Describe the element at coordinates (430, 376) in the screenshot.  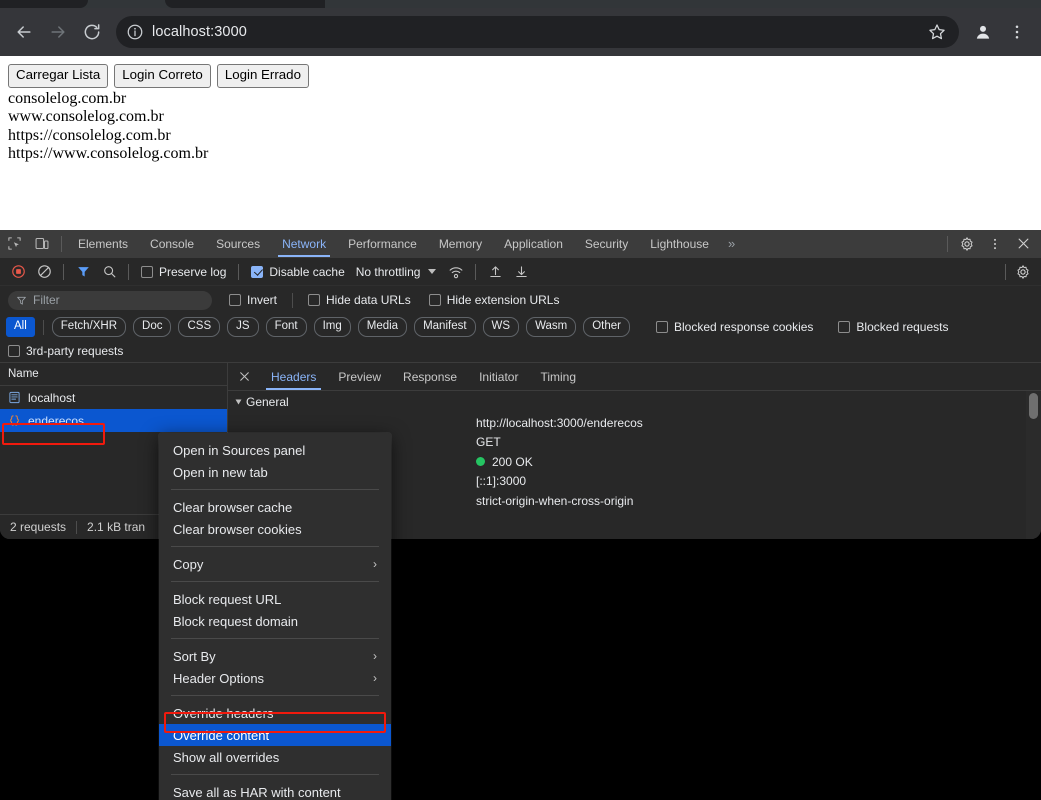
I see `tab-response: Response` at that location.